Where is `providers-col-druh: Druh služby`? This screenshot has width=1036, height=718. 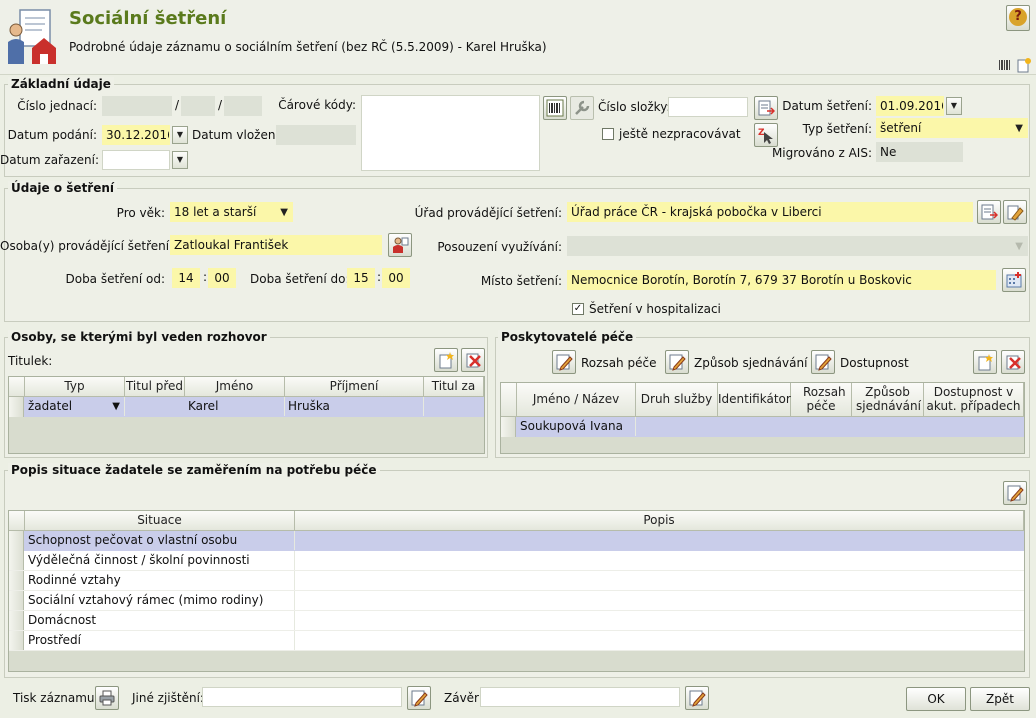
providers-col-druh: Druh služby is located at coordinates (677, 400).